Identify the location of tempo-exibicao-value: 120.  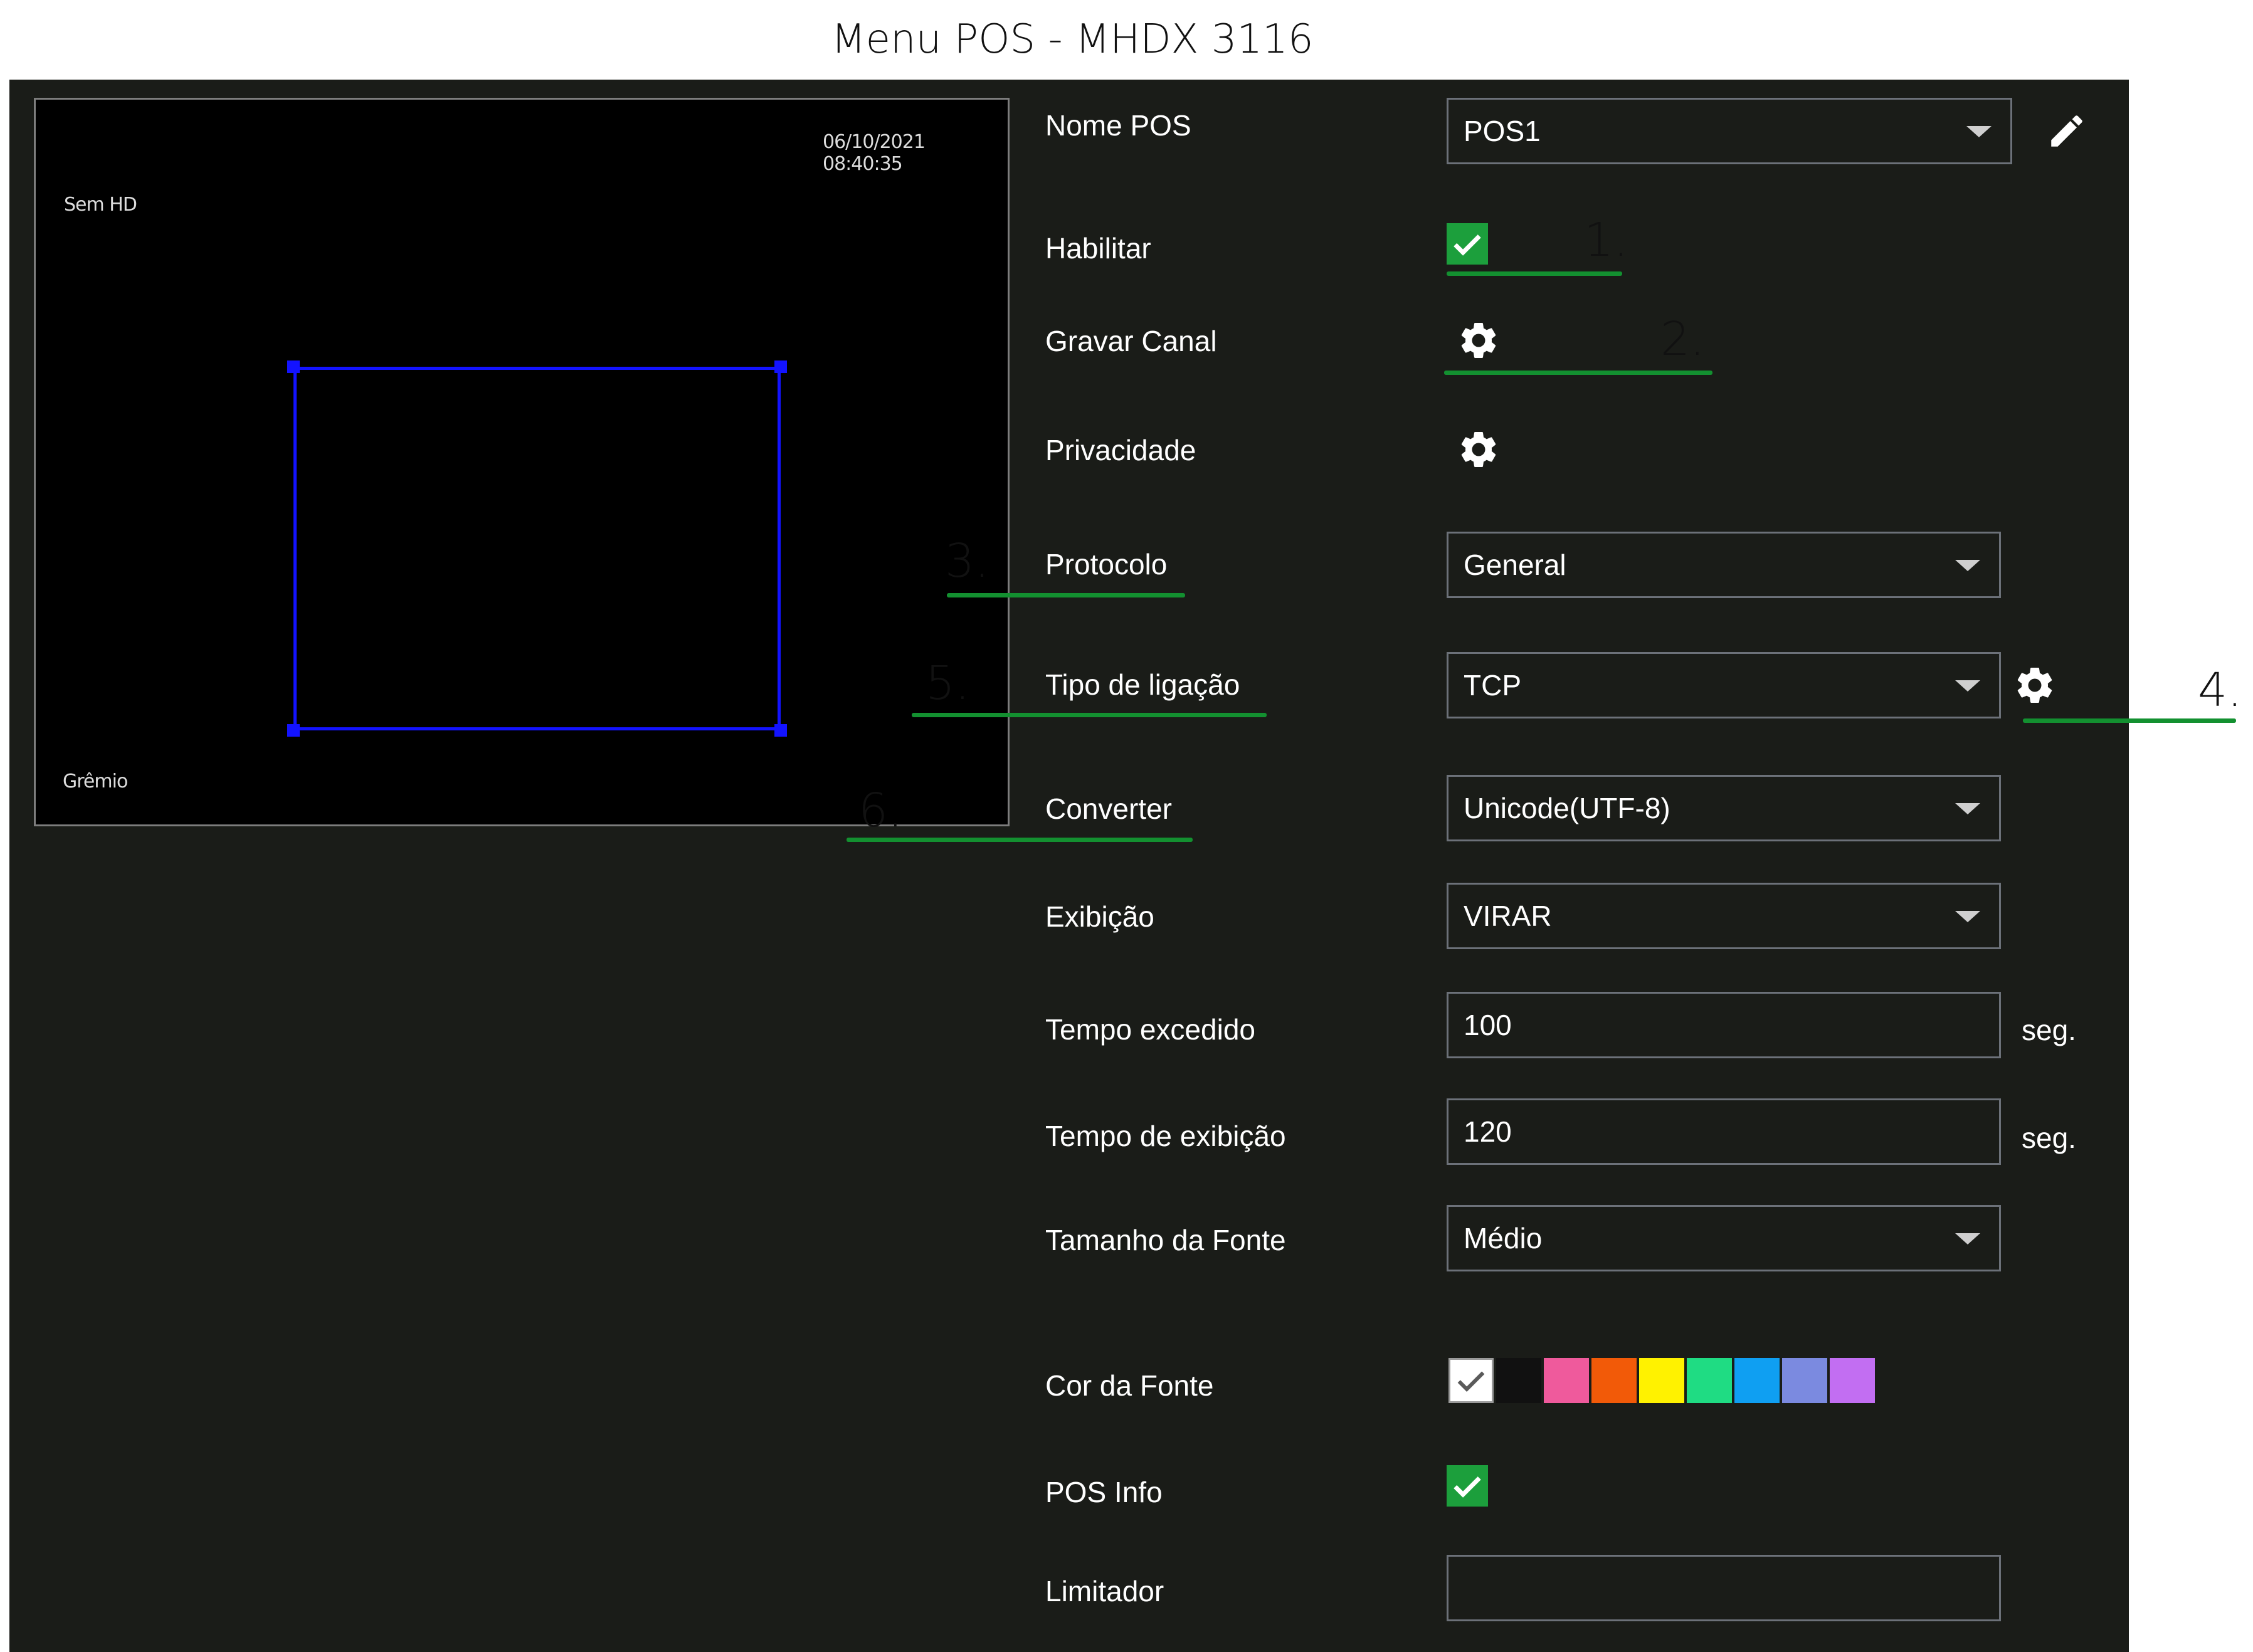
(1488, 1131).